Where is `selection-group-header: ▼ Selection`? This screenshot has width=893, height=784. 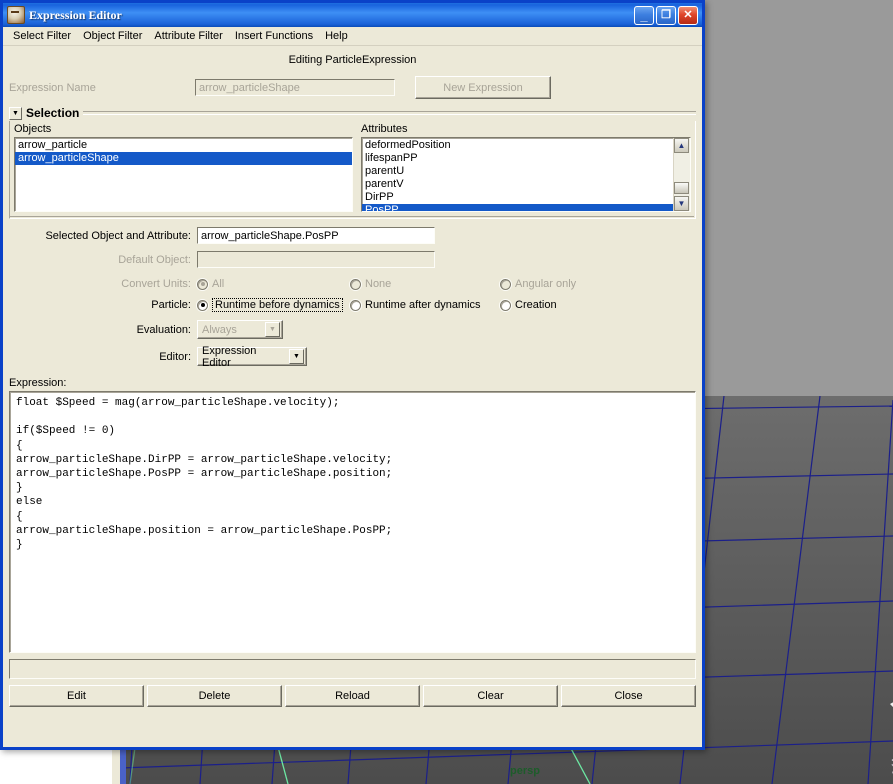
selection-group-header: ▼ Selection is located at coordinates (352, 113).